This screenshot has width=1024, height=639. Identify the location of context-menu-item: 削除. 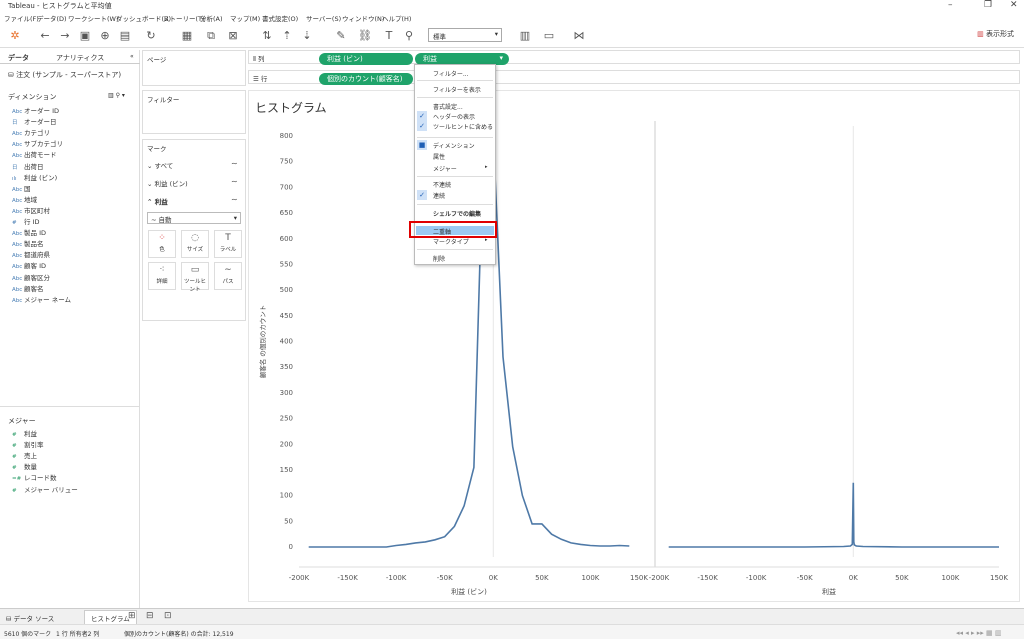
(439, 258).